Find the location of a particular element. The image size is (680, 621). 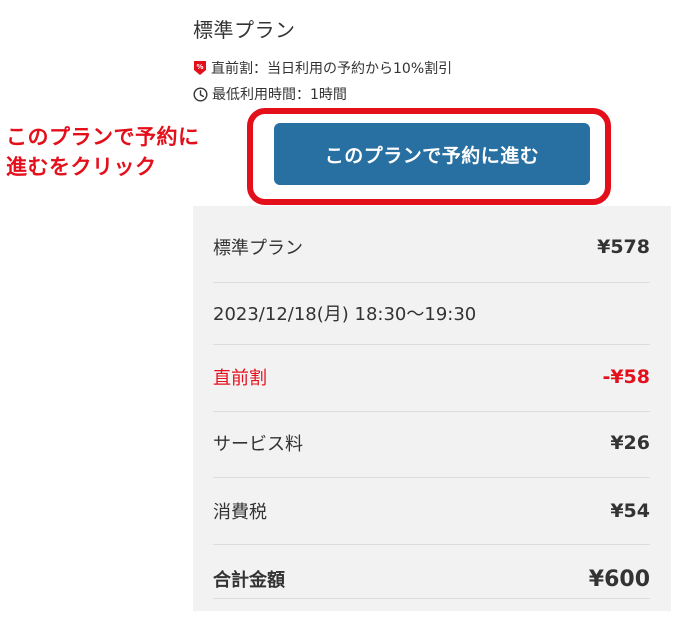

min-duration-text: 最低利用時間：1時間 is located at coordinates (279, 95).